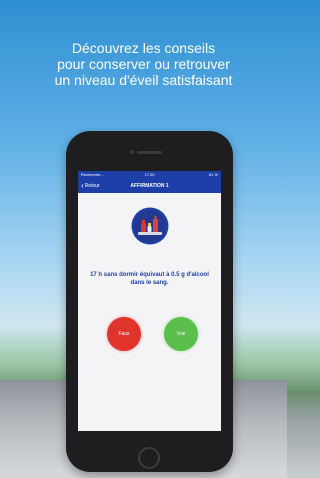 The image size is (320, 478). I want to click on headline-line-2: pour conserver ou retrouver, so click(143, 64).